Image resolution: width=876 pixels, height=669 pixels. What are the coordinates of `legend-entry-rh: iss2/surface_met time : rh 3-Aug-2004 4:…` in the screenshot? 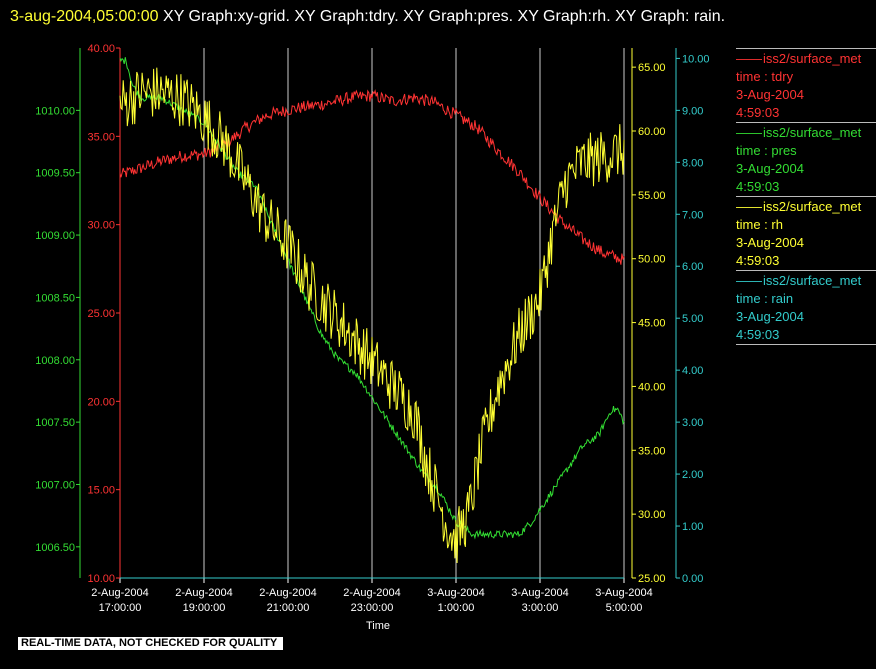 It's located at (806, 233).